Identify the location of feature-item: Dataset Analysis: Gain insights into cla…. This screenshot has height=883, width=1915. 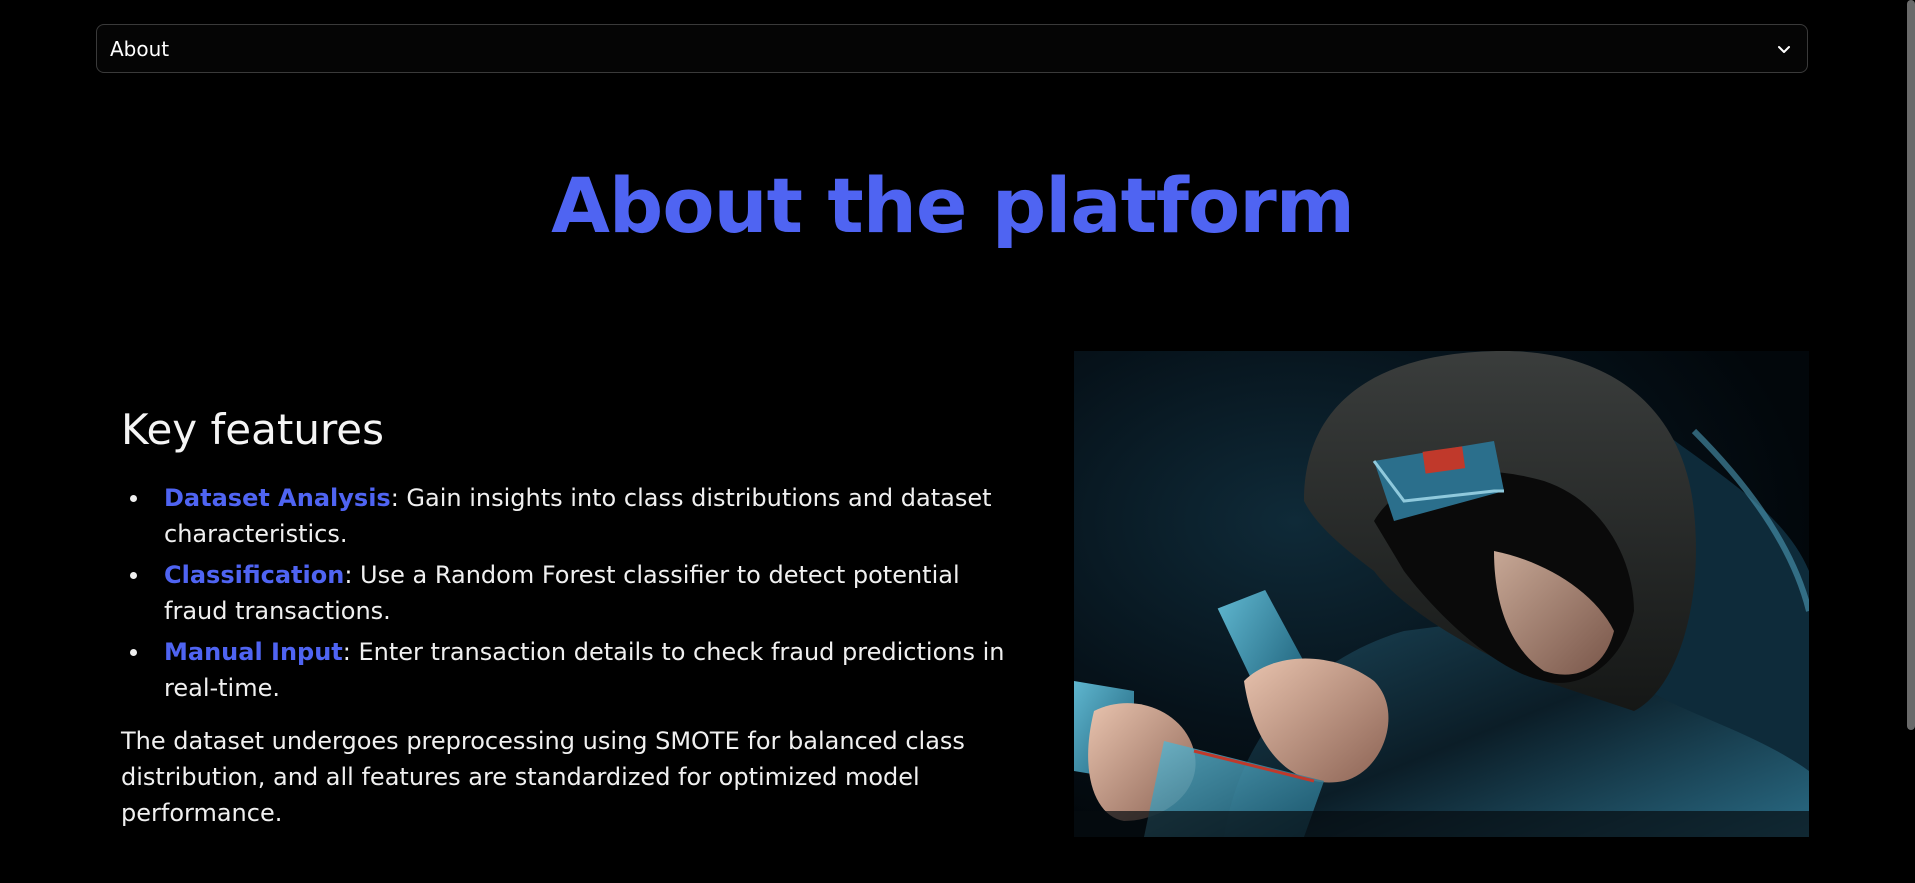
(575, 516).